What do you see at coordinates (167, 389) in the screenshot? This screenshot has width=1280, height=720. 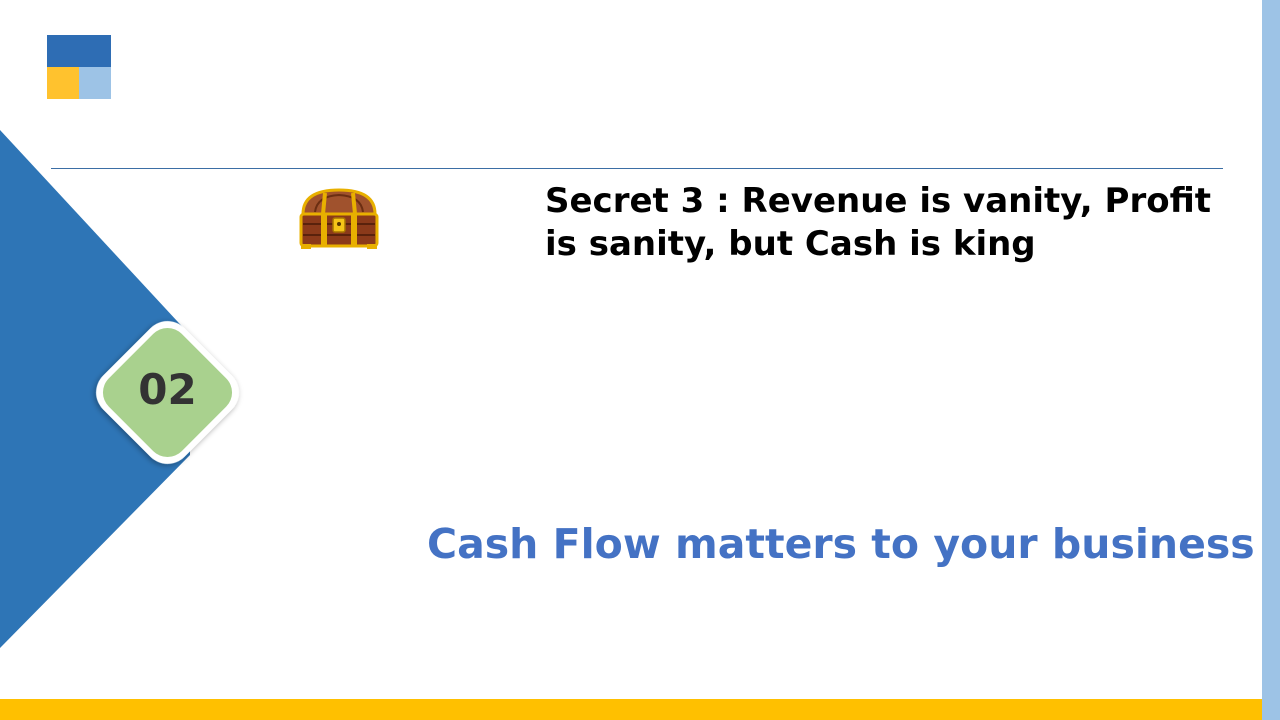 I see `section-number: 02` at bounding box center [167, 389].